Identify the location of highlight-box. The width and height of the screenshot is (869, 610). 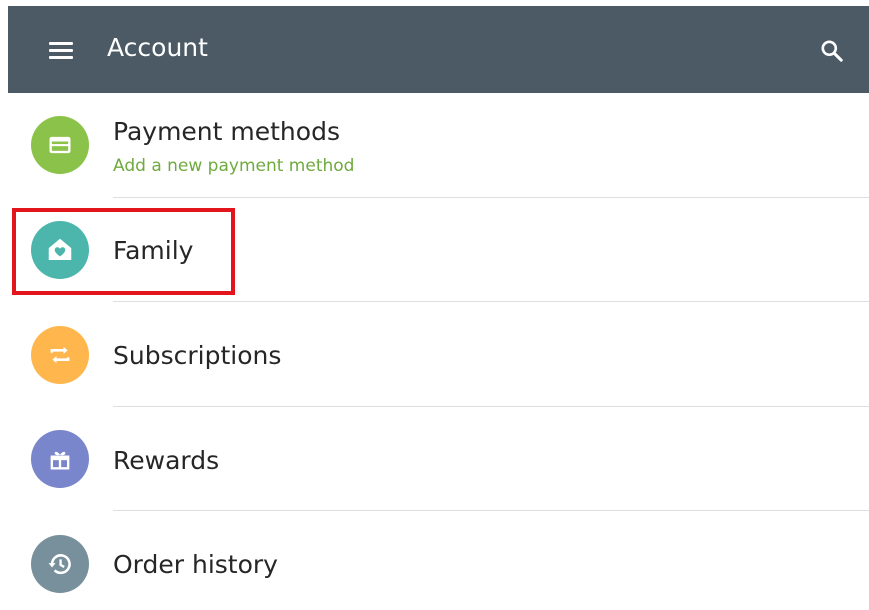
(123, 251).